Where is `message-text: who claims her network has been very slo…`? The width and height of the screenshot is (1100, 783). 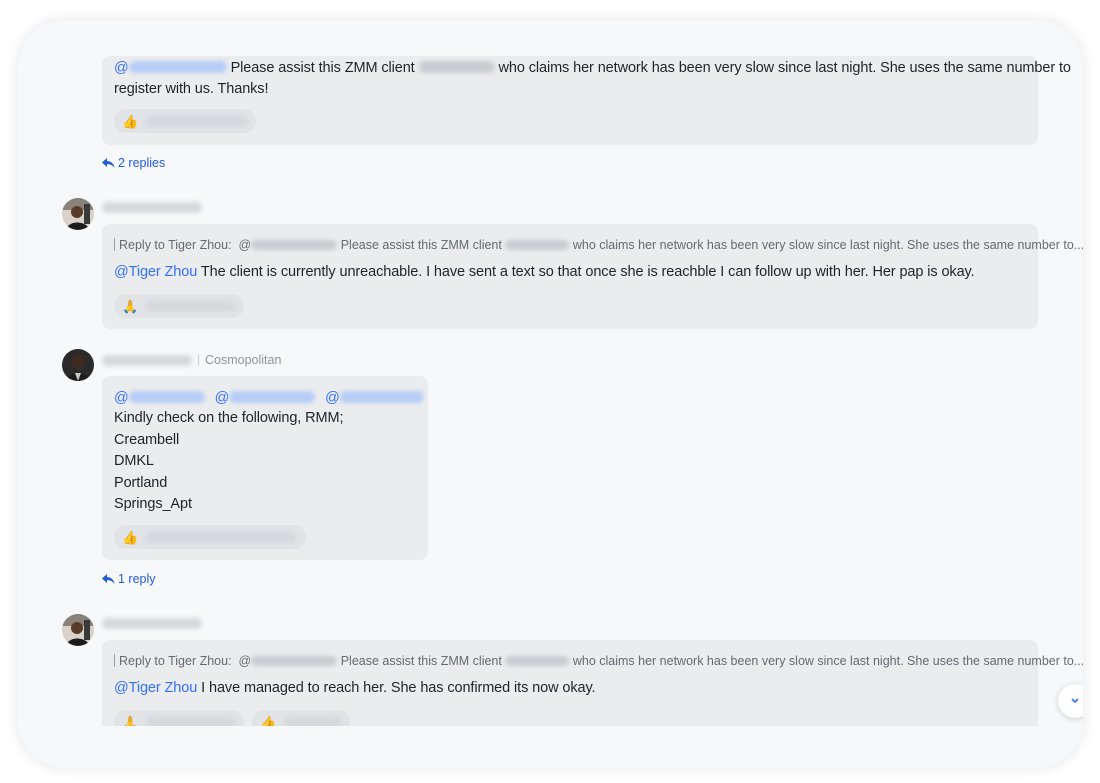
message-text: who claims her network has been very slo… is located at coordinates (784, 68).